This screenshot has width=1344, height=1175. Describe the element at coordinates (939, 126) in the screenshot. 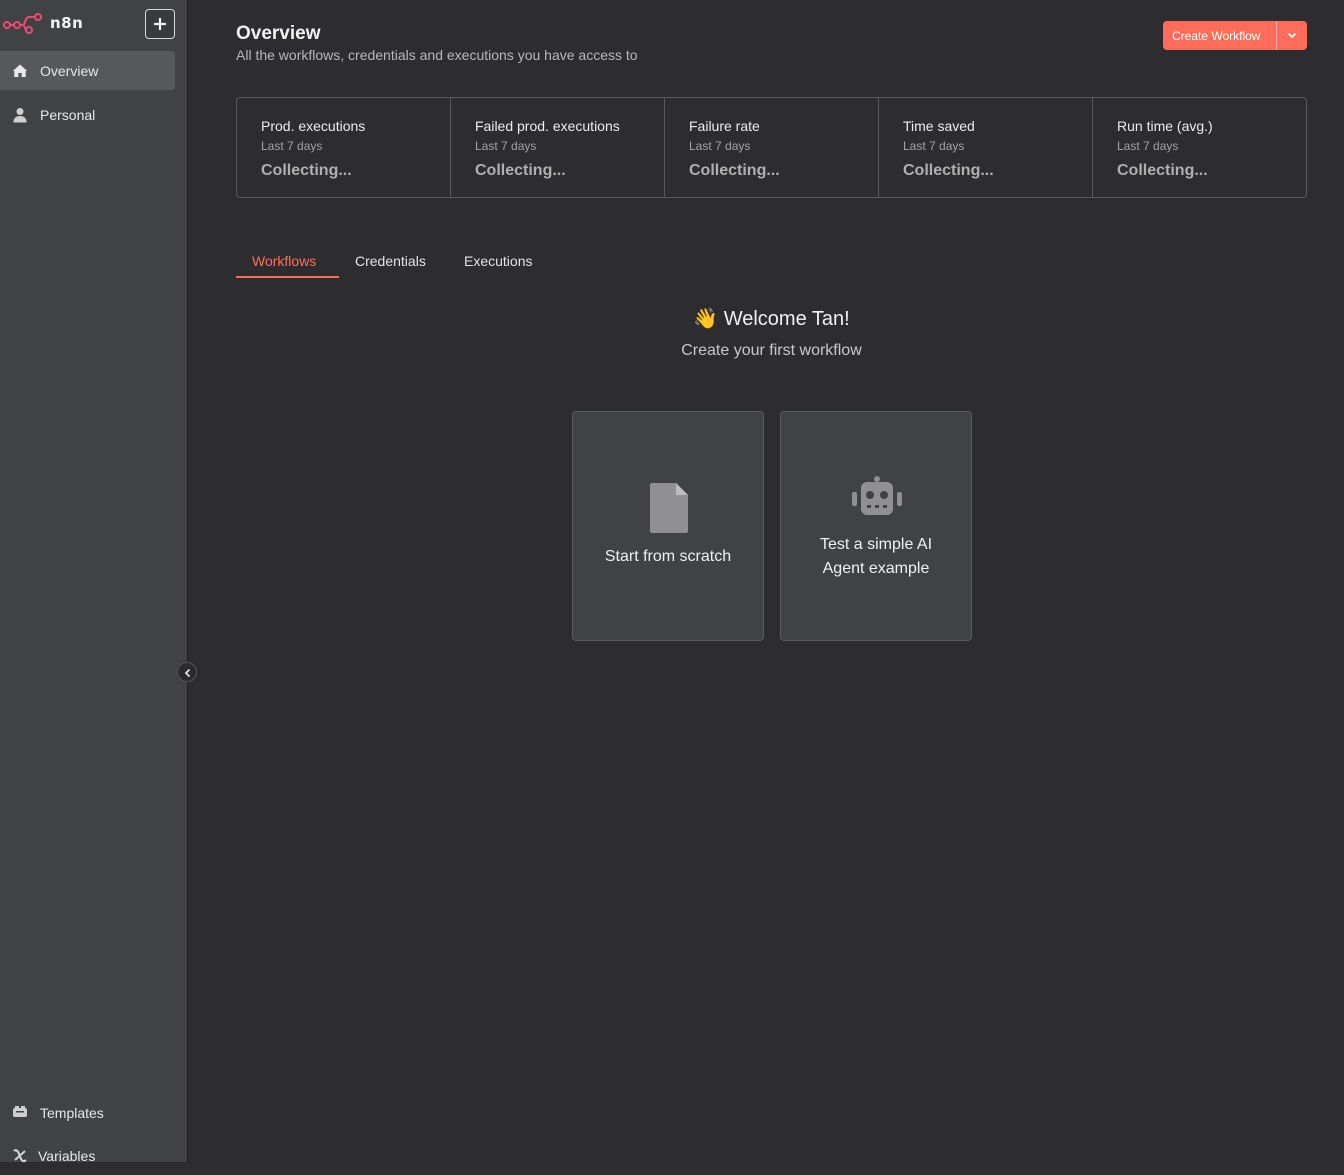

I see `stat-label: Time saved` at that location.